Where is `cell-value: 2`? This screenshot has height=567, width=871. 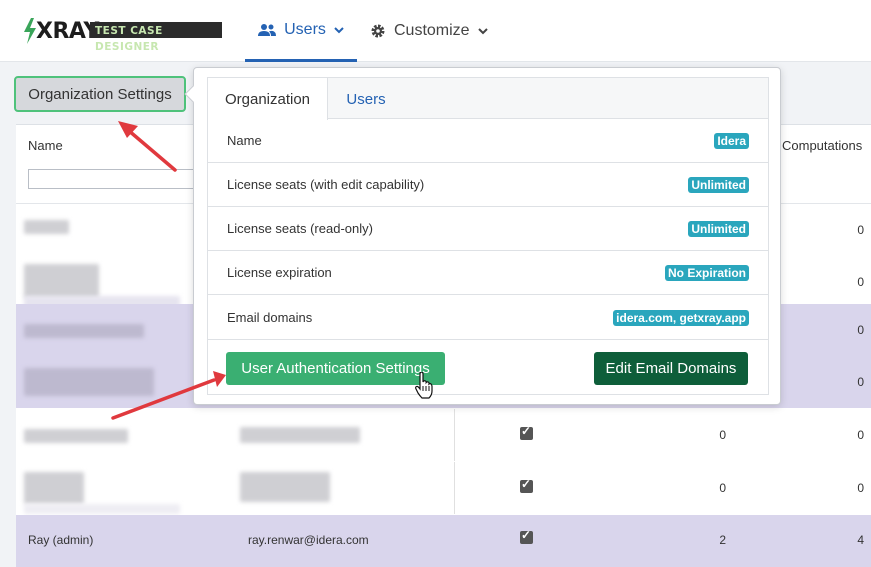 cell-value: 2 is located at coordinates (722, 540).